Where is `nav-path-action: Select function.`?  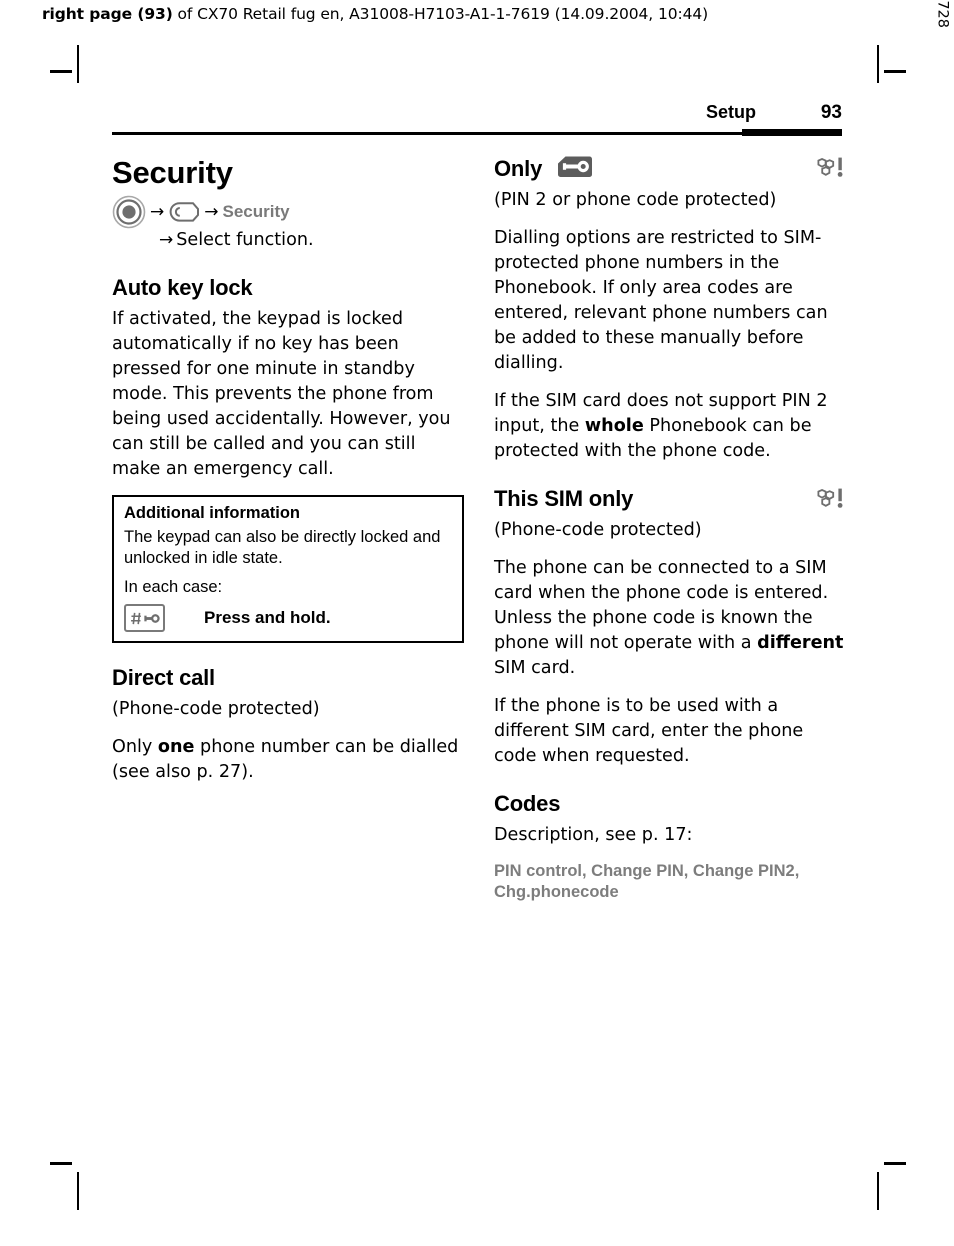
nav-path-action: Select function. is located at coordinates (245, 240).